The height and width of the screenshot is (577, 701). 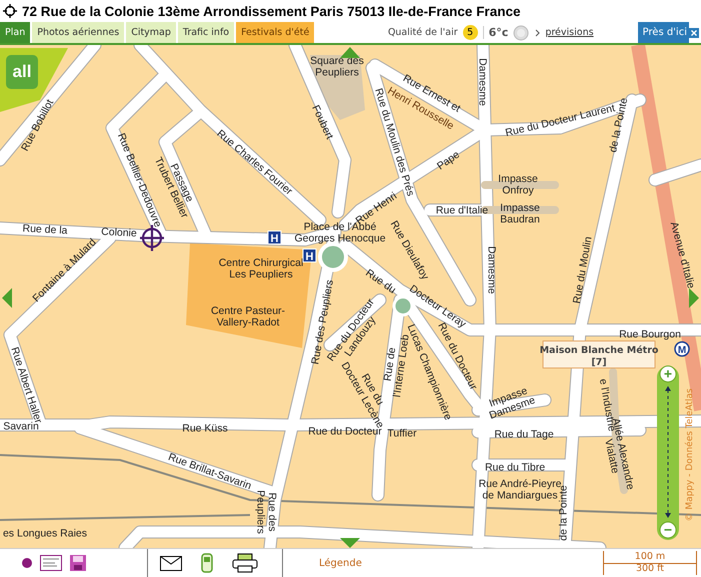 I want to click on zoom-in-button: +, so click(x=668, y=374).